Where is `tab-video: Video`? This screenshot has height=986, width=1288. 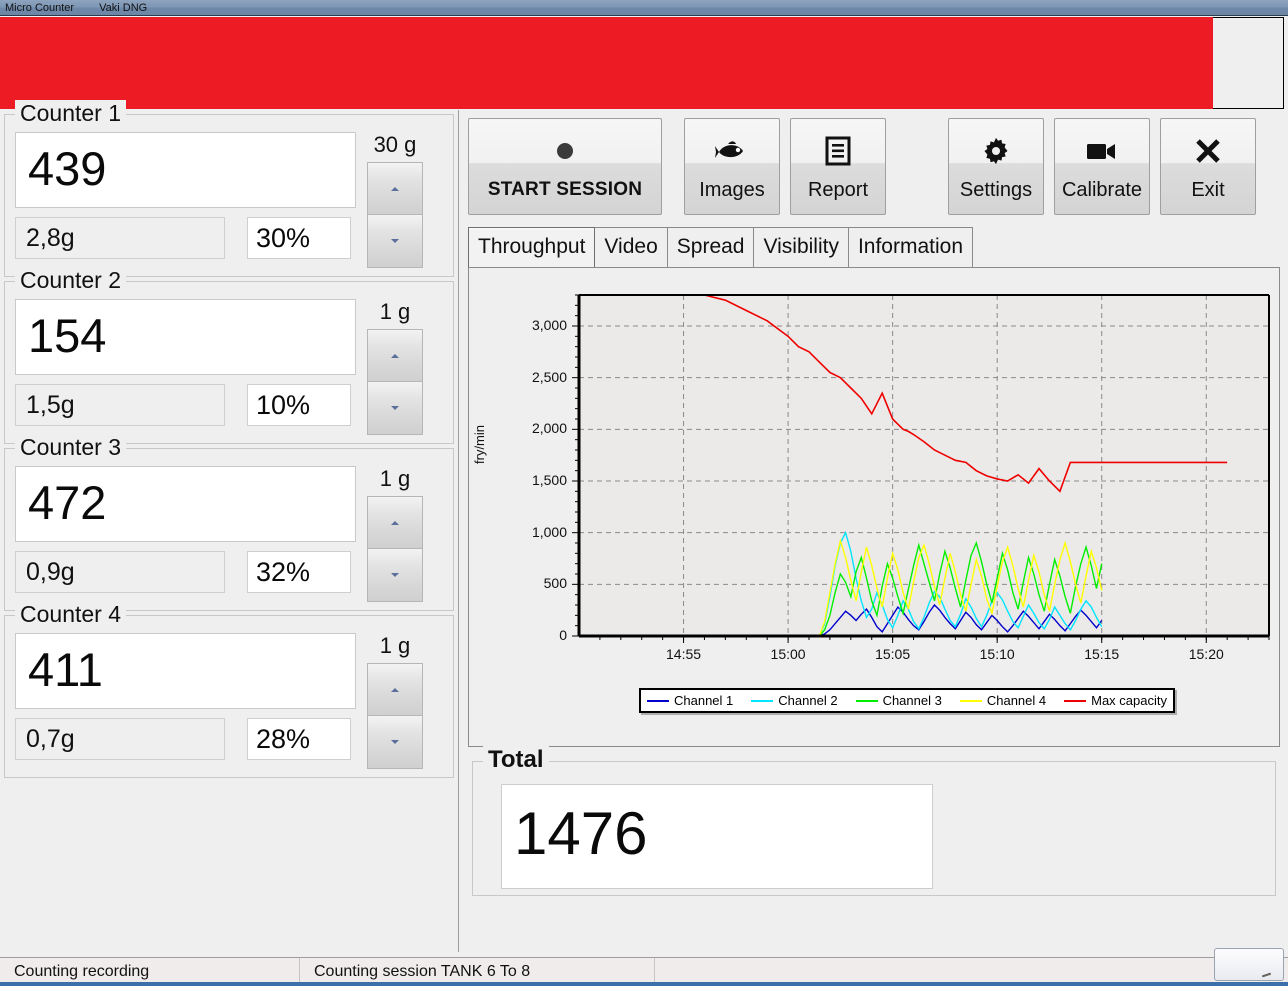
tab-video: Video is located at coordinates (631, 247).